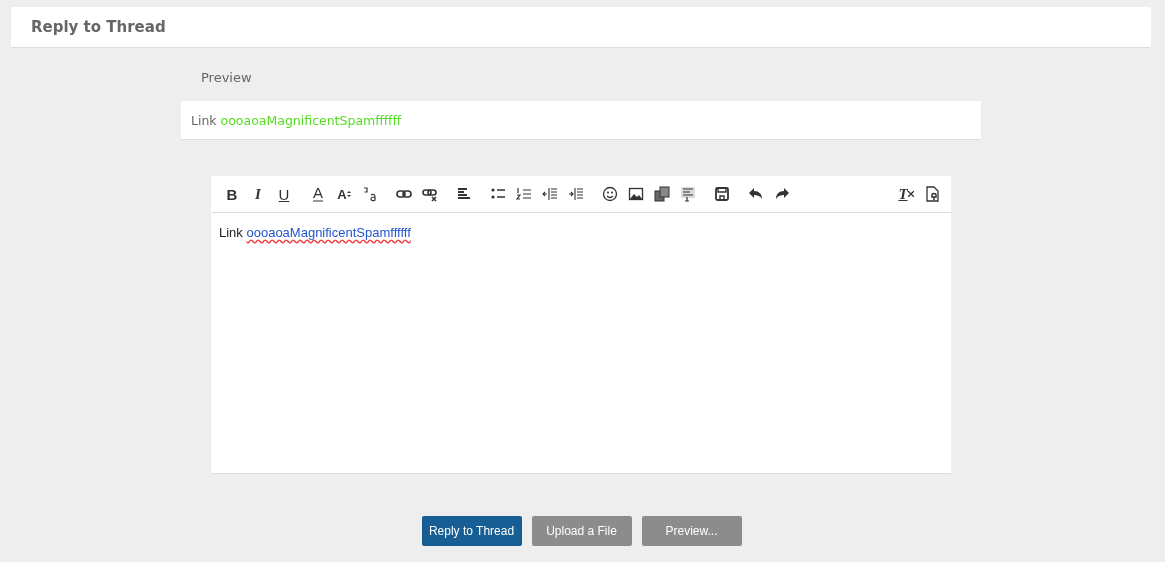 Image resolution: width=1165 pixels, height=562 pixels. What do you see at coordinates (318, 194) in the screenshot?
I see `font-color-button: A` at bounding box center [318, 194].